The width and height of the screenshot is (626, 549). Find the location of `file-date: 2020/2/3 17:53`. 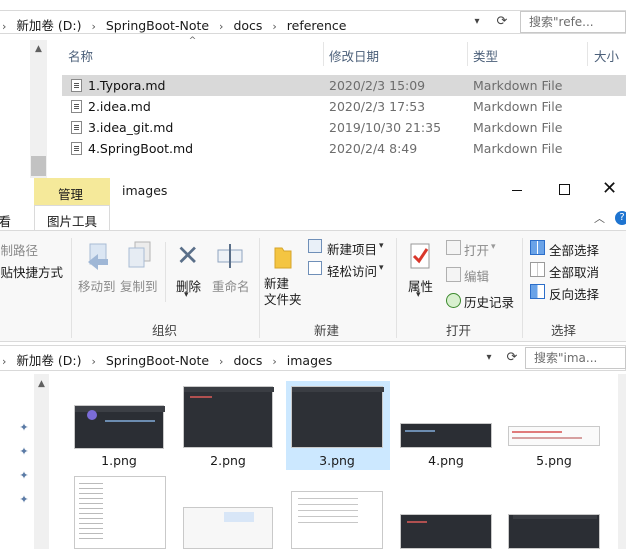

file-date: 2020/2/3 17:53 is located at coordinates (377, 106).